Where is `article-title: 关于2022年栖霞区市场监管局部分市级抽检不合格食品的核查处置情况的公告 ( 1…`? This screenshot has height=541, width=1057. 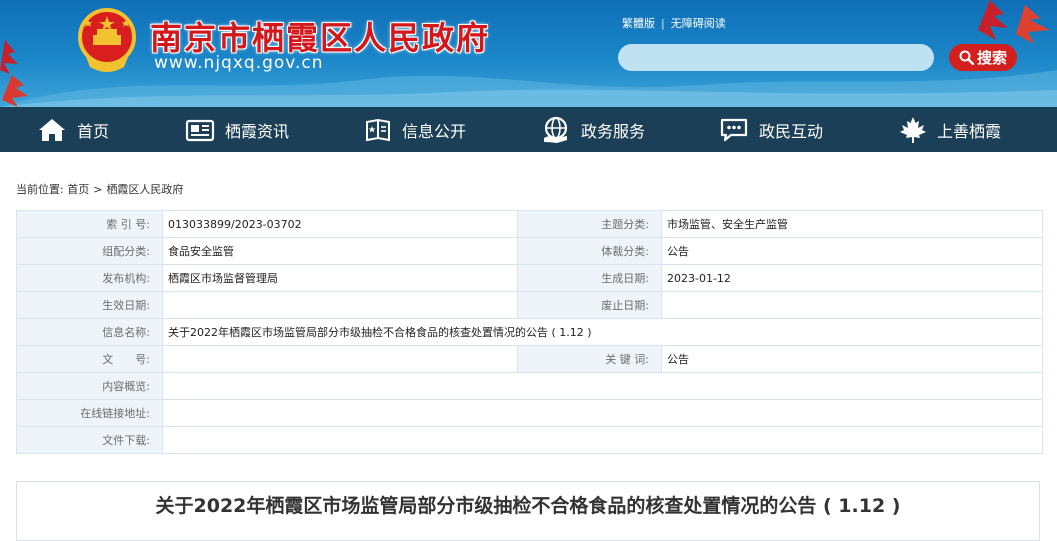 article-title: 关于2022年栖霞区市场监管局部分市级抽检不合格食品的核查处置情况的公告 ( 1… is located at coordinates (528, 506).